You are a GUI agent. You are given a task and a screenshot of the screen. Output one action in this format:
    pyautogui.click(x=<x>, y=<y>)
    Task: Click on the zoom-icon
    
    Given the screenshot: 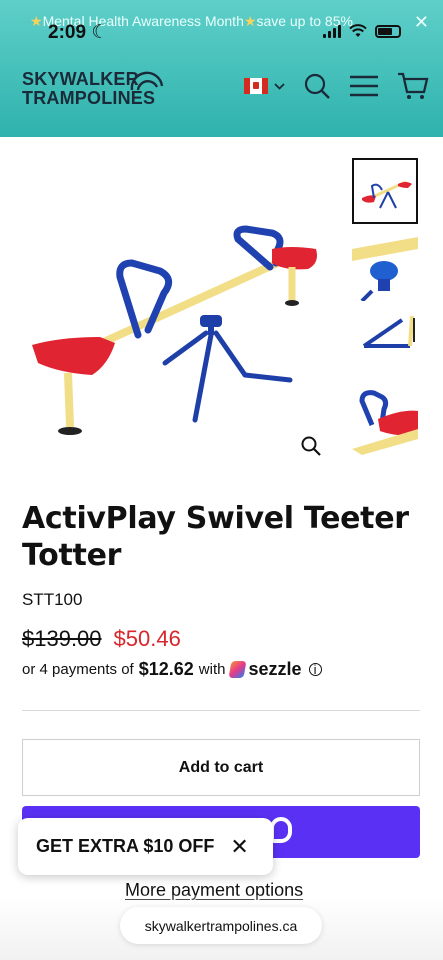 What is the action you would take?
    pyautogui.click(x=311, y=446)
    